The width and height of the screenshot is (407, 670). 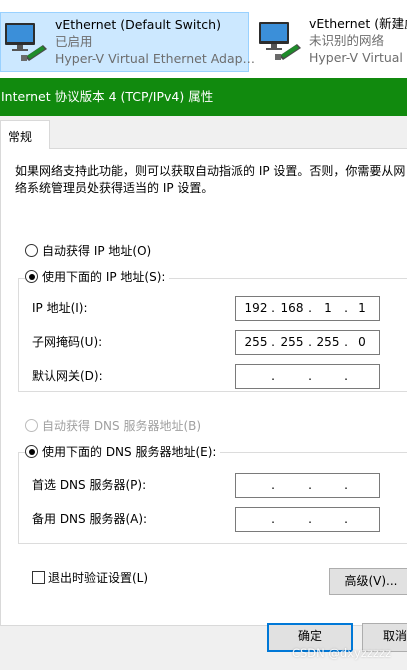 What do you see at coordinates (341, 653) in the screenshot?
I see `watermark: CSDN @dxyzzzzz` at bounding box center [341, 653].